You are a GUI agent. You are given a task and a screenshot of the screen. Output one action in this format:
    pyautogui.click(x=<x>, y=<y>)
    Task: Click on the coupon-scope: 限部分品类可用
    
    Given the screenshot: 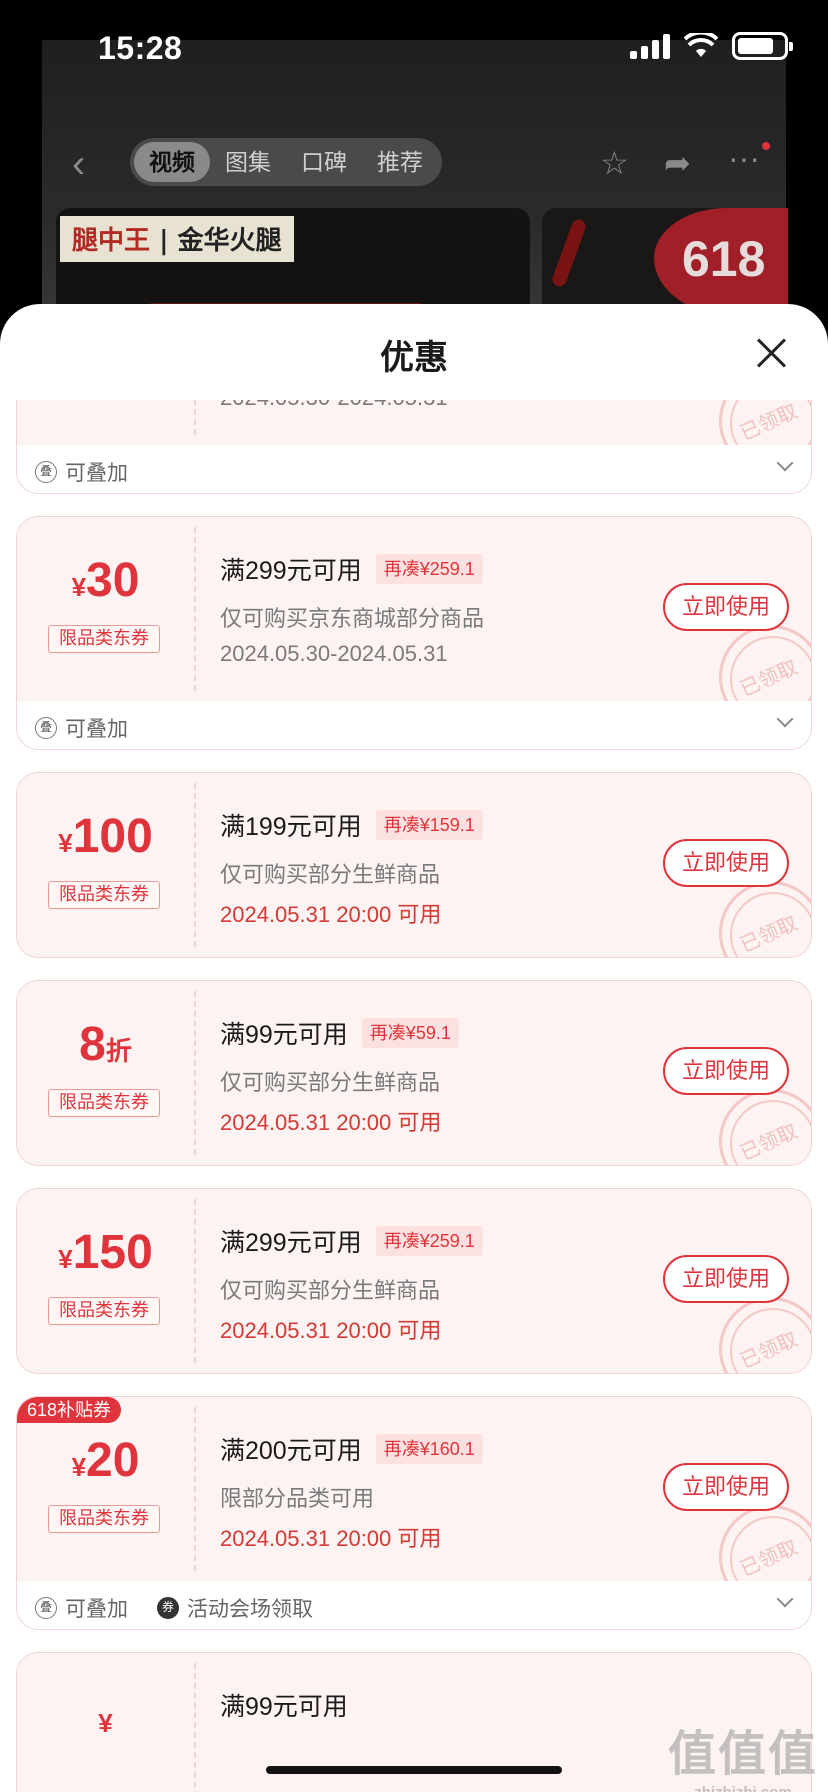 What is the action you would take?
    pyautogui.click(x=297, y=1498)
    